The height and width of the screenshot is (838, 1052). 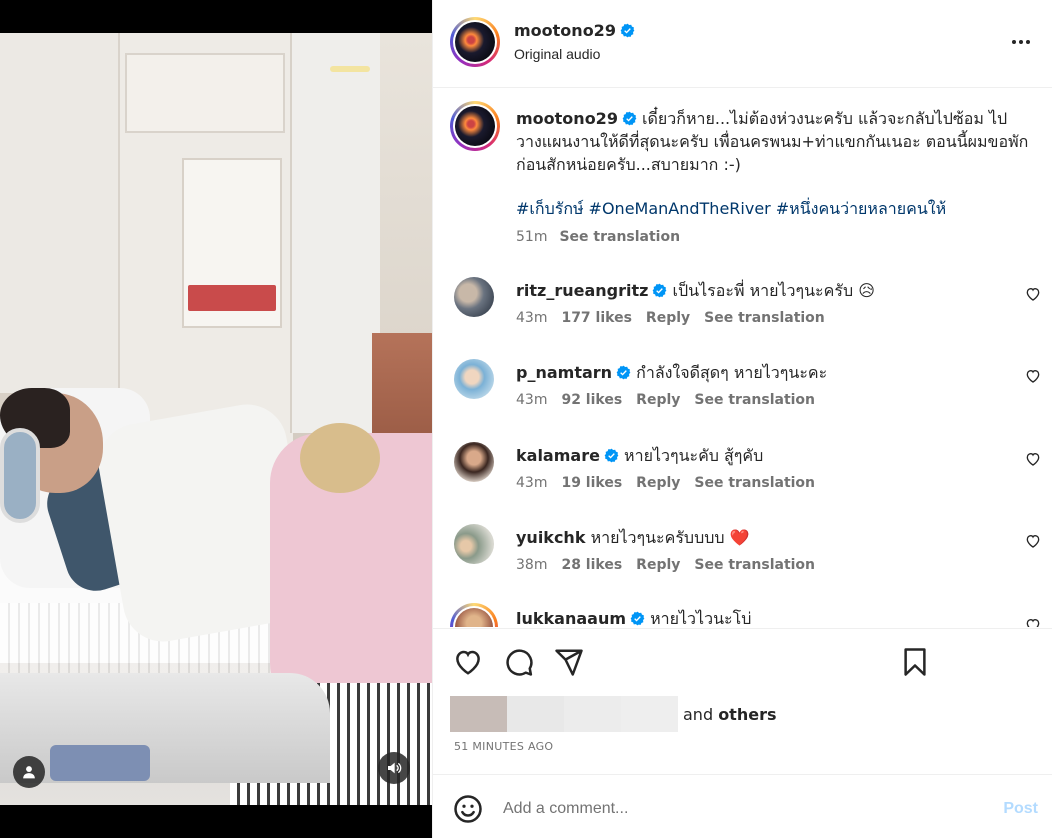 I want to click on caption-username: mootono29, so click(x=567, y=118).